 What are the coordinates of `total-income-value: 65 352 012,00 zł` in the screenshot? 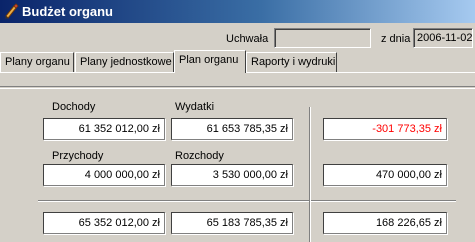 It's located at (104, 223).